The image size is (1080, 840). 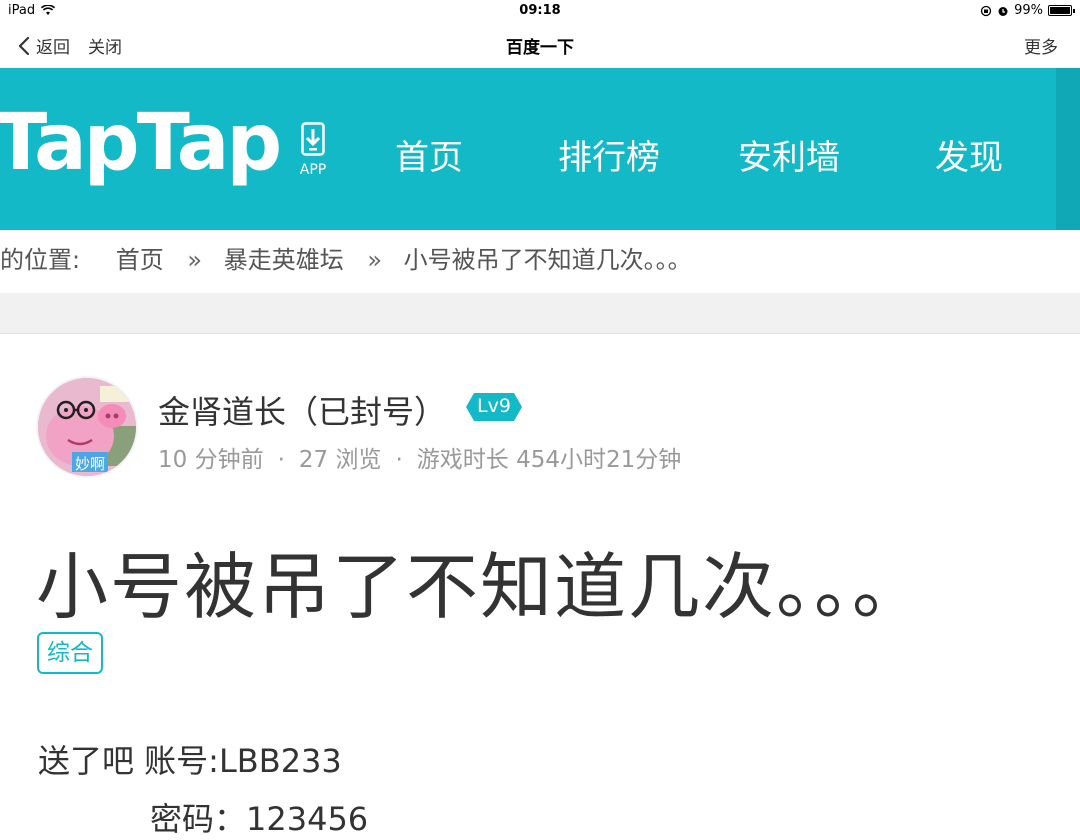 I want to click on post-meta: 10 分钟前 · 27 浏览 · 游戏时长 454小时21分钟, so click(x=419, y=457).